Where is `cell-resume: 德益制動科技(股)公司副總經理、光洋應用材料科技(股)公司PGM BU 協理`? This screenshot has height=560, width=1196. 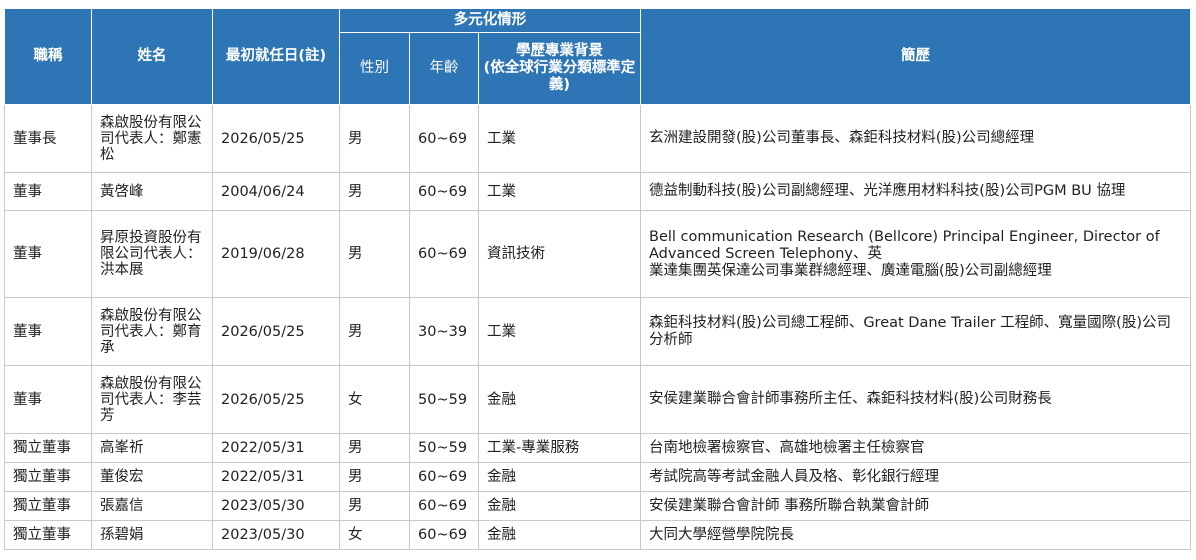
cell-resume: 德益制動科技(股)公司副總經理、光洋應用材料科技(股)公司PGM BU 協理 is located at coordinates (915, 191).